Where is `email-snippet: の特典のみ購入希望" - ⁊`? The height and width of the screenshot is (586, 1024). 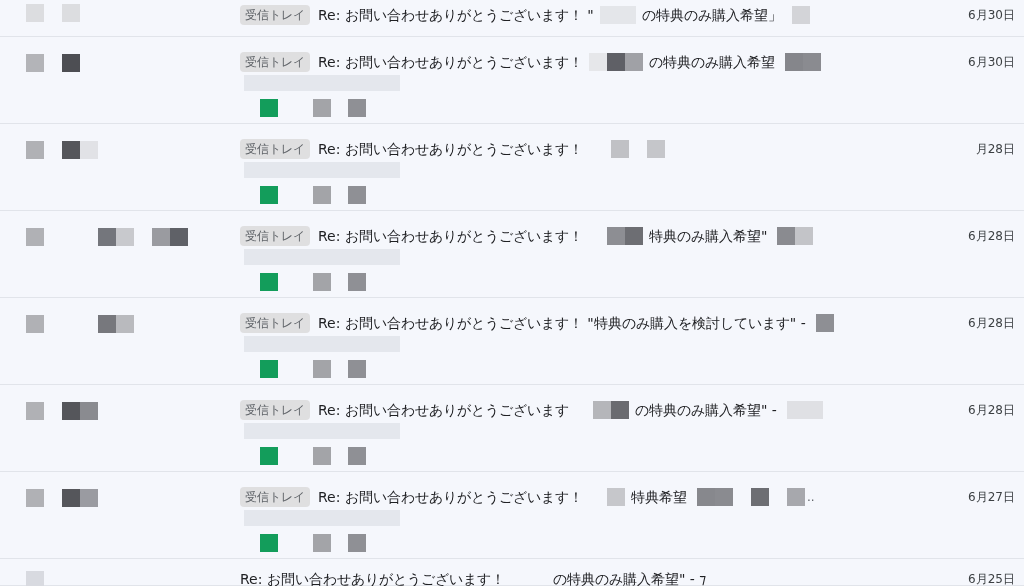 email-snippet: の特典のみ購入希望" - ⁊ is located at coordinates (629, 577).